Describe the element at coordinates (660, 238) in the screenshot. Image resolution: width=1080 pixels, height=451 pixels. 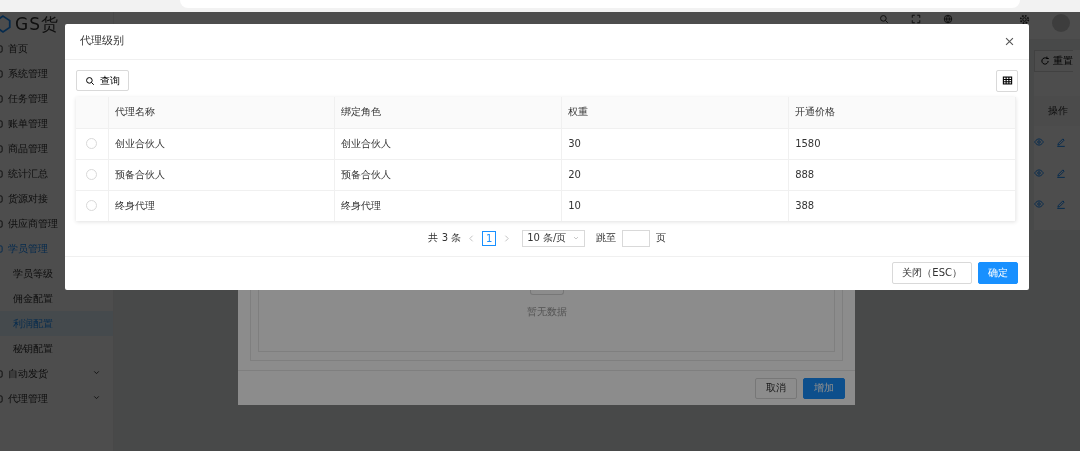
I see `page-label: 页` at that location.